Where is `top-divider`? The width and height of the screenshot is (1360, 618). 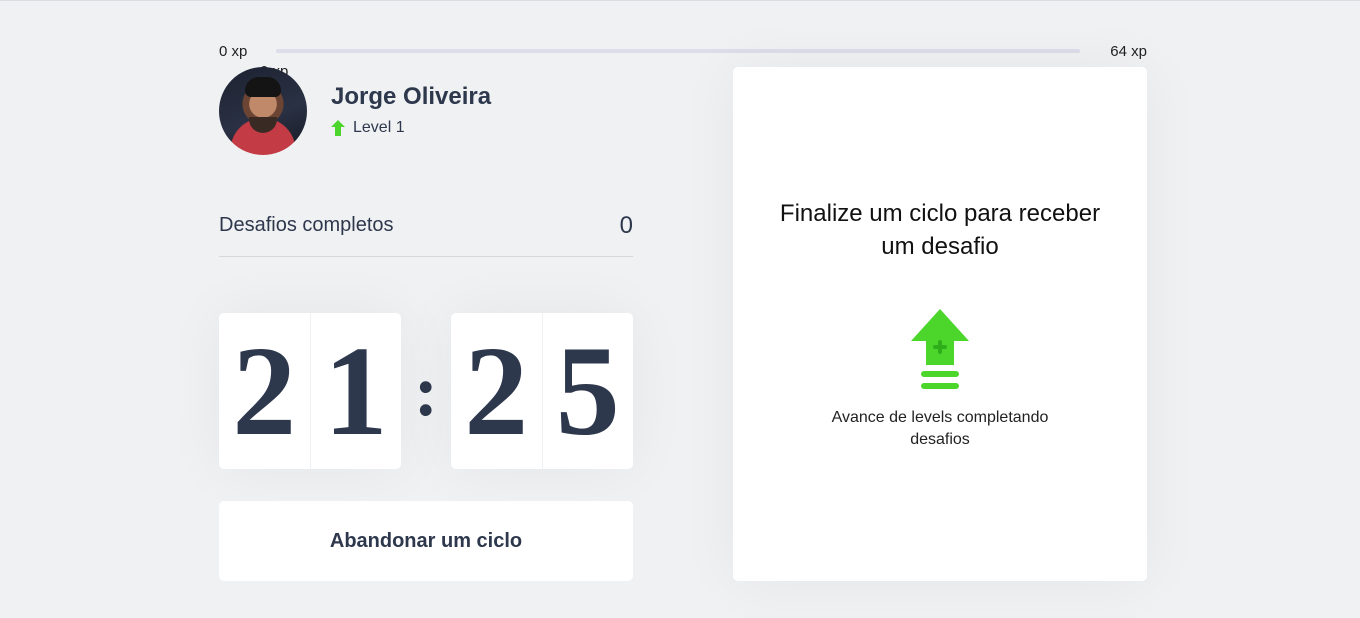
top-divider is located at coordinates (680, 0).